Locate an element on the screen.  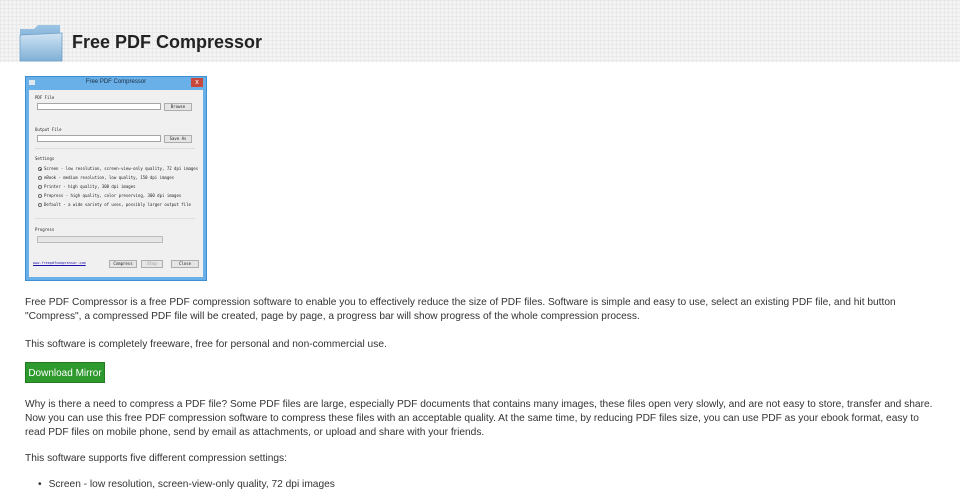
radio-default is located at coordinates (40, 205).